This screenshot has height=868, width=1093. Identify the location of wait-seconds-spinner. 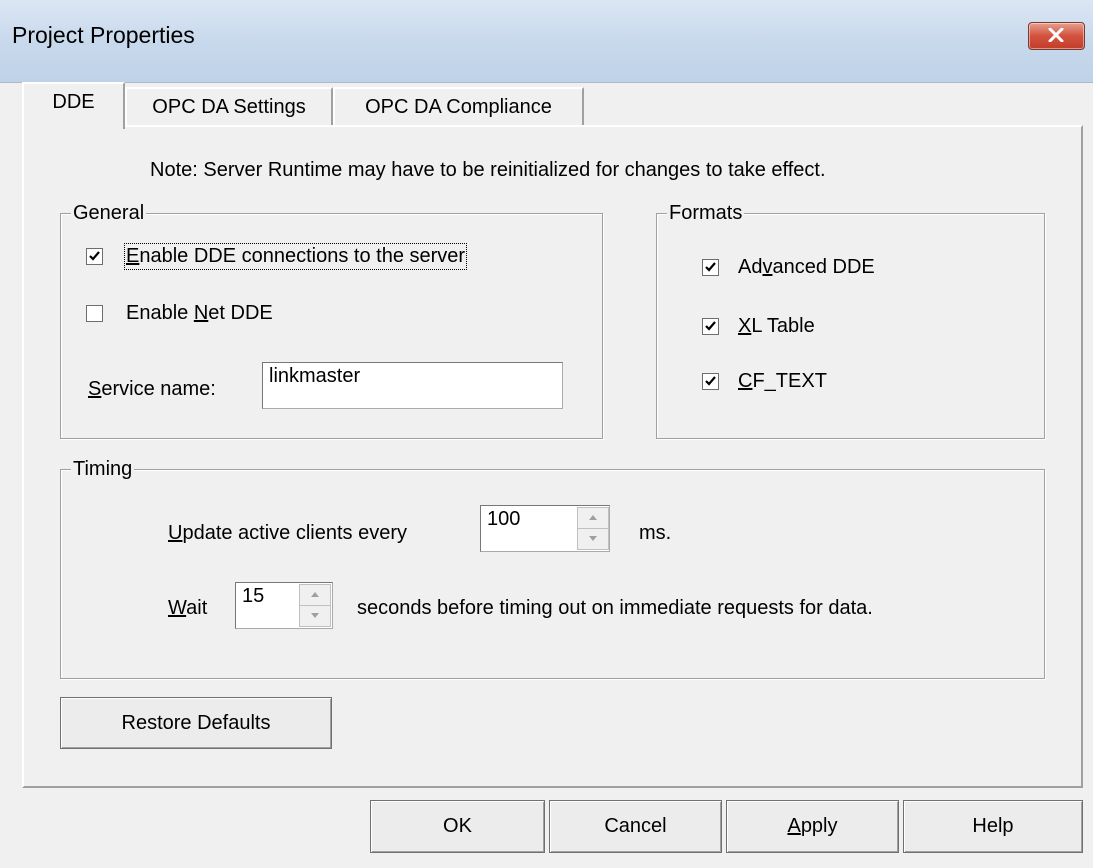
(315, 605).